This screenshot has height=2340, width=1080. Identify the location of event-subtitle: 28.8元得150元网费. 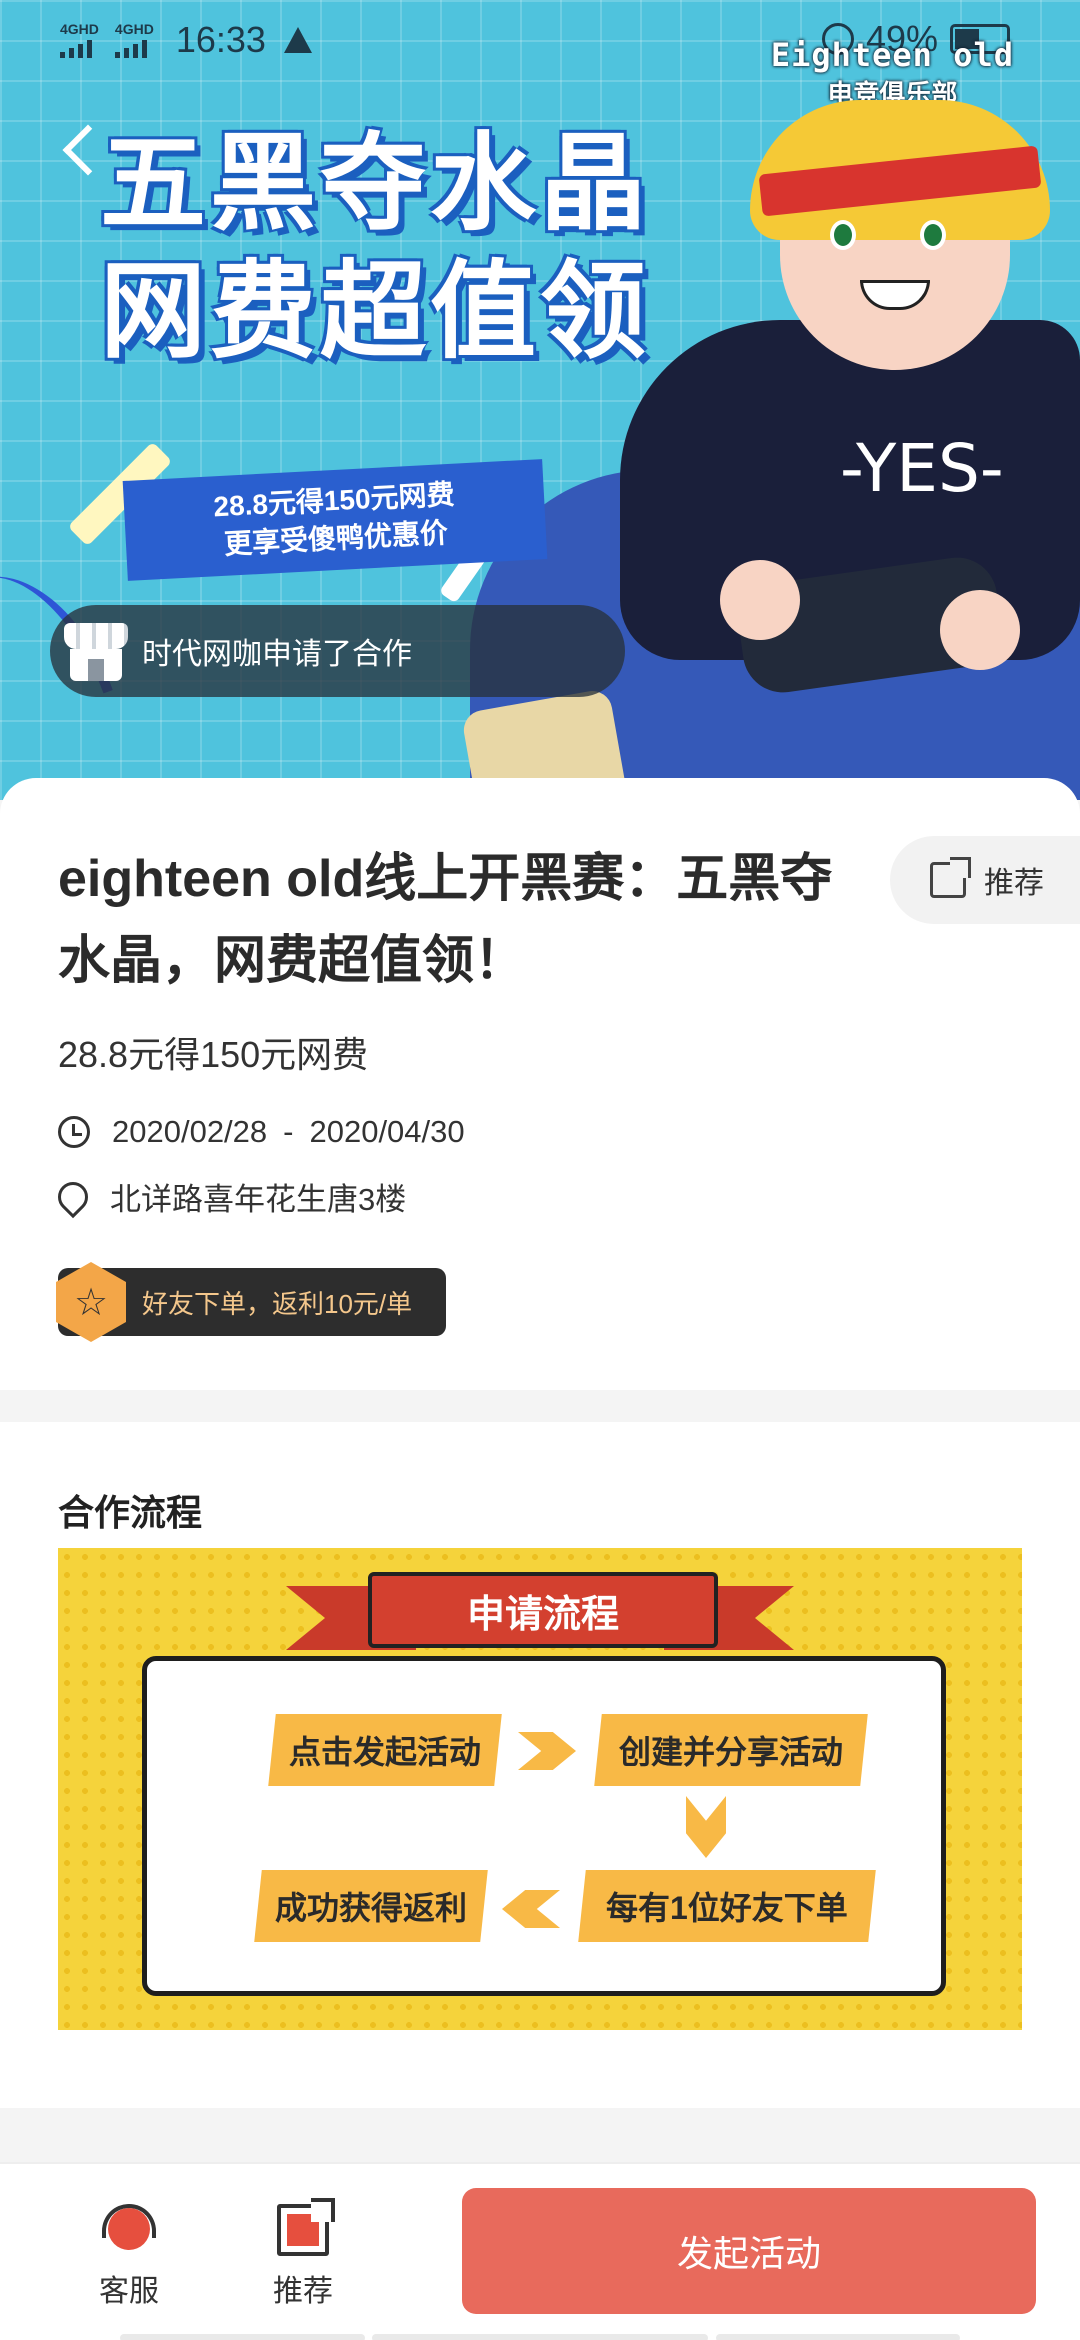
(213, 1054).